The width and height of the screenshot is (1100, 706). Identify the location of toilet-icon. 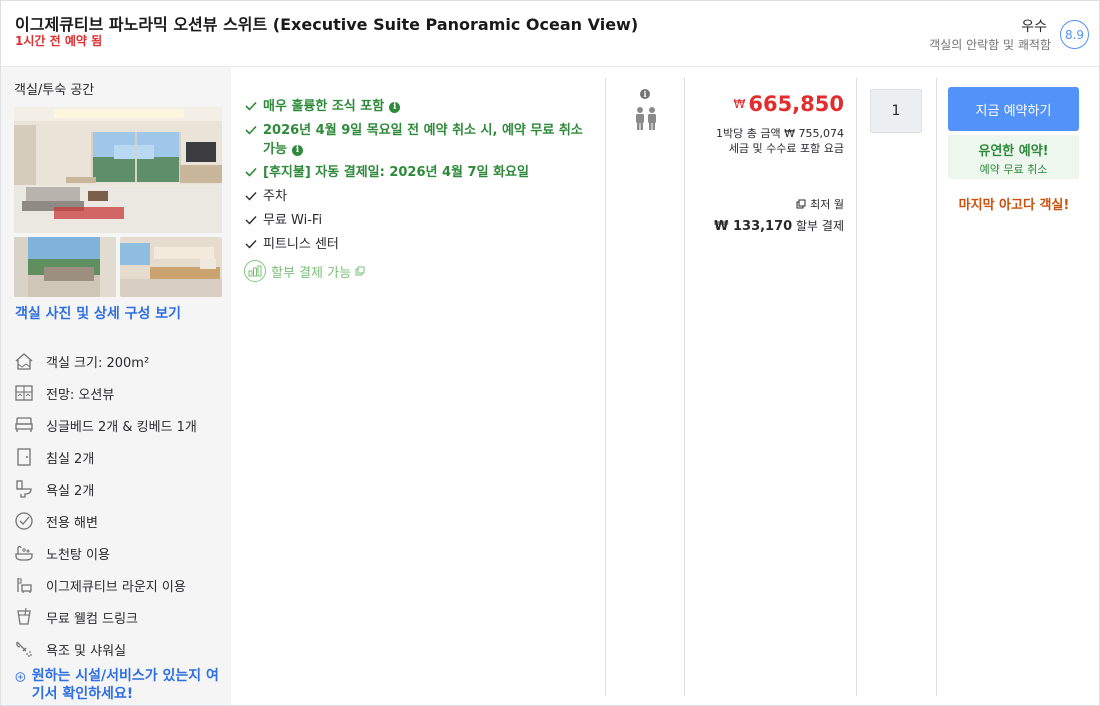
(24, 489).